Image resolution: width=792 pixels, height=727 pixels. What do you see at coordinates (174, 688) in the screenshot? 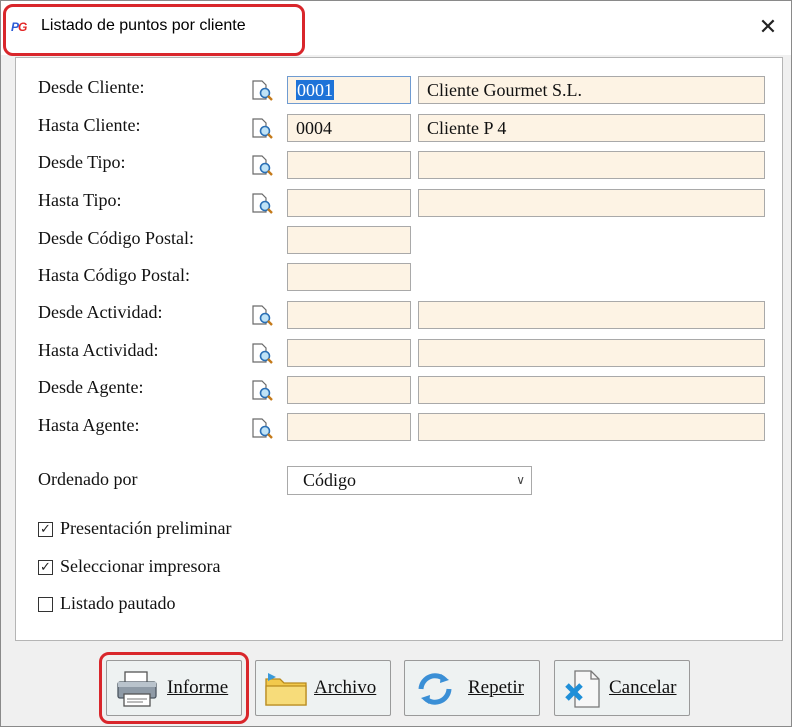
I see `informe-highlight-annotation` at bounding box center [174, 688].